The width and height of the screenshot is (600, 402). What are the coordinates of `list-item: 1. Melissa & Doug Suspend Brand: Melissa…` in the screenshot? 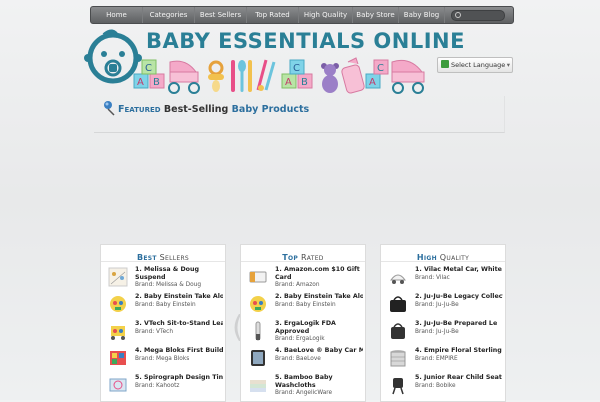 It's located at (164, 279).